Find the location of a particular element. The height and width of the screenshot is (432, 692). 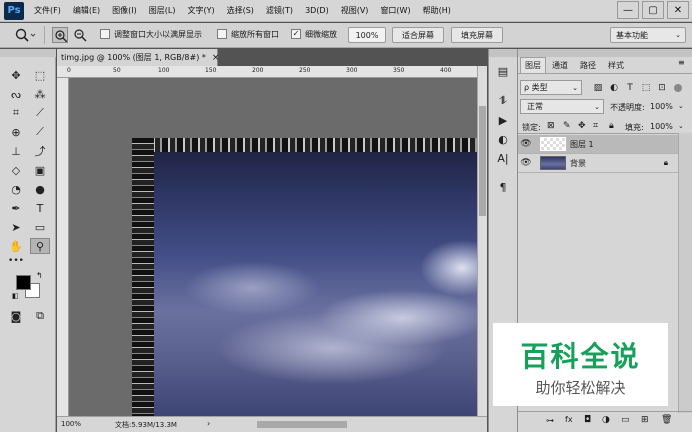

zoom-all-windows-checkbox is located at coordinates (222, 34).